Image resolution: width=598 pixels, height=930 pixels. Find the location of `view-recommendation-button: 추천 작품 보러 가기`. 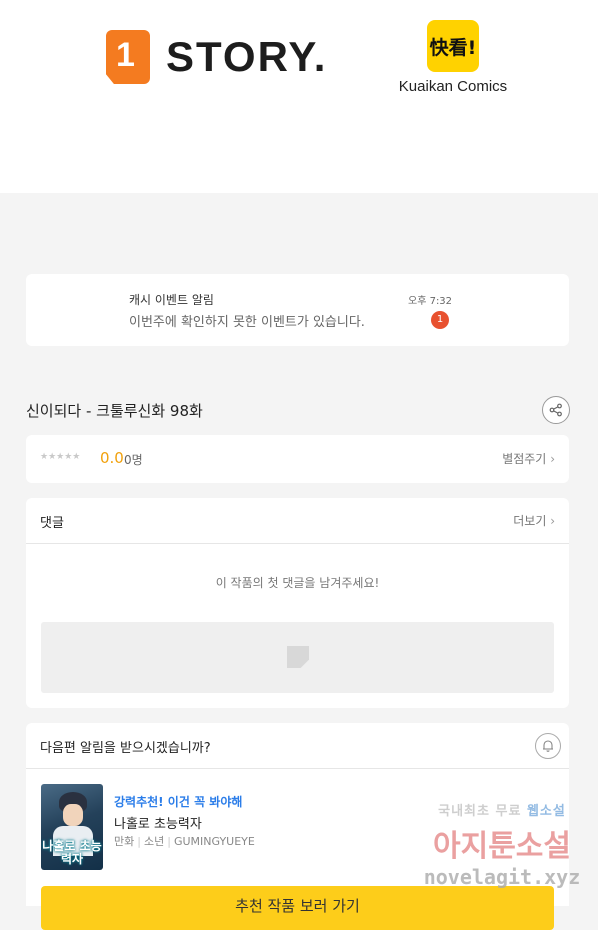

view-recommendation-button: 추천 작품 보러 가기 is located at coordinates (297, 908).